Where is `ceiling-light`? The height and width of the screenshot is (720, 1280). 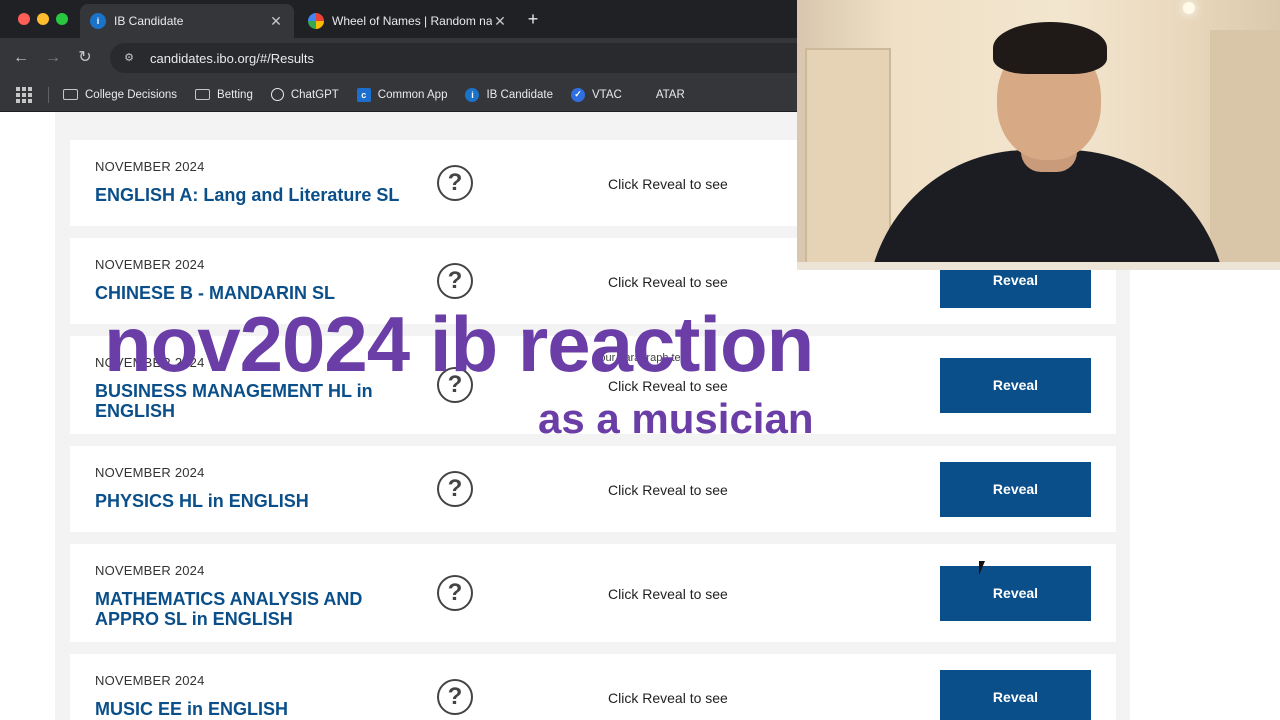 ceiling-light is located at coordinates (1189, 8).